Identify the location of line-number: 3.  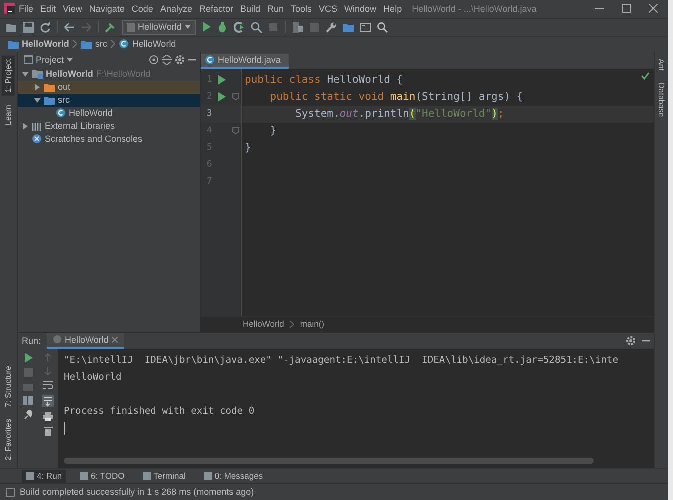
(209, 114).